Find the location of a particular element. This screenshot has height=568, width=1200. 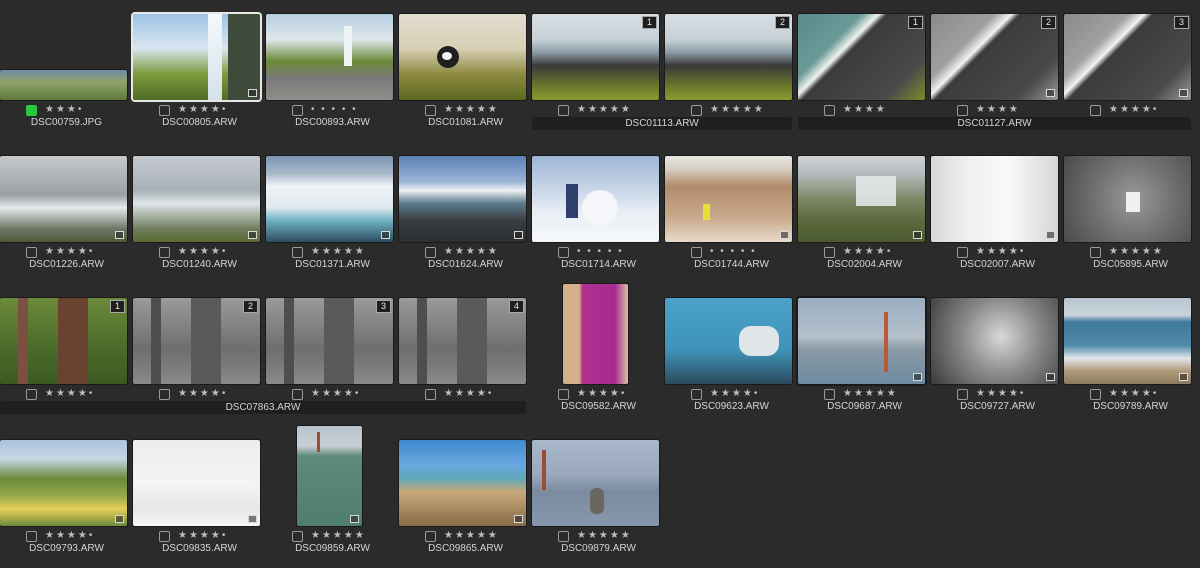

stack-label-bar: DSC07863.ARW is located at coordinates (263, 407).